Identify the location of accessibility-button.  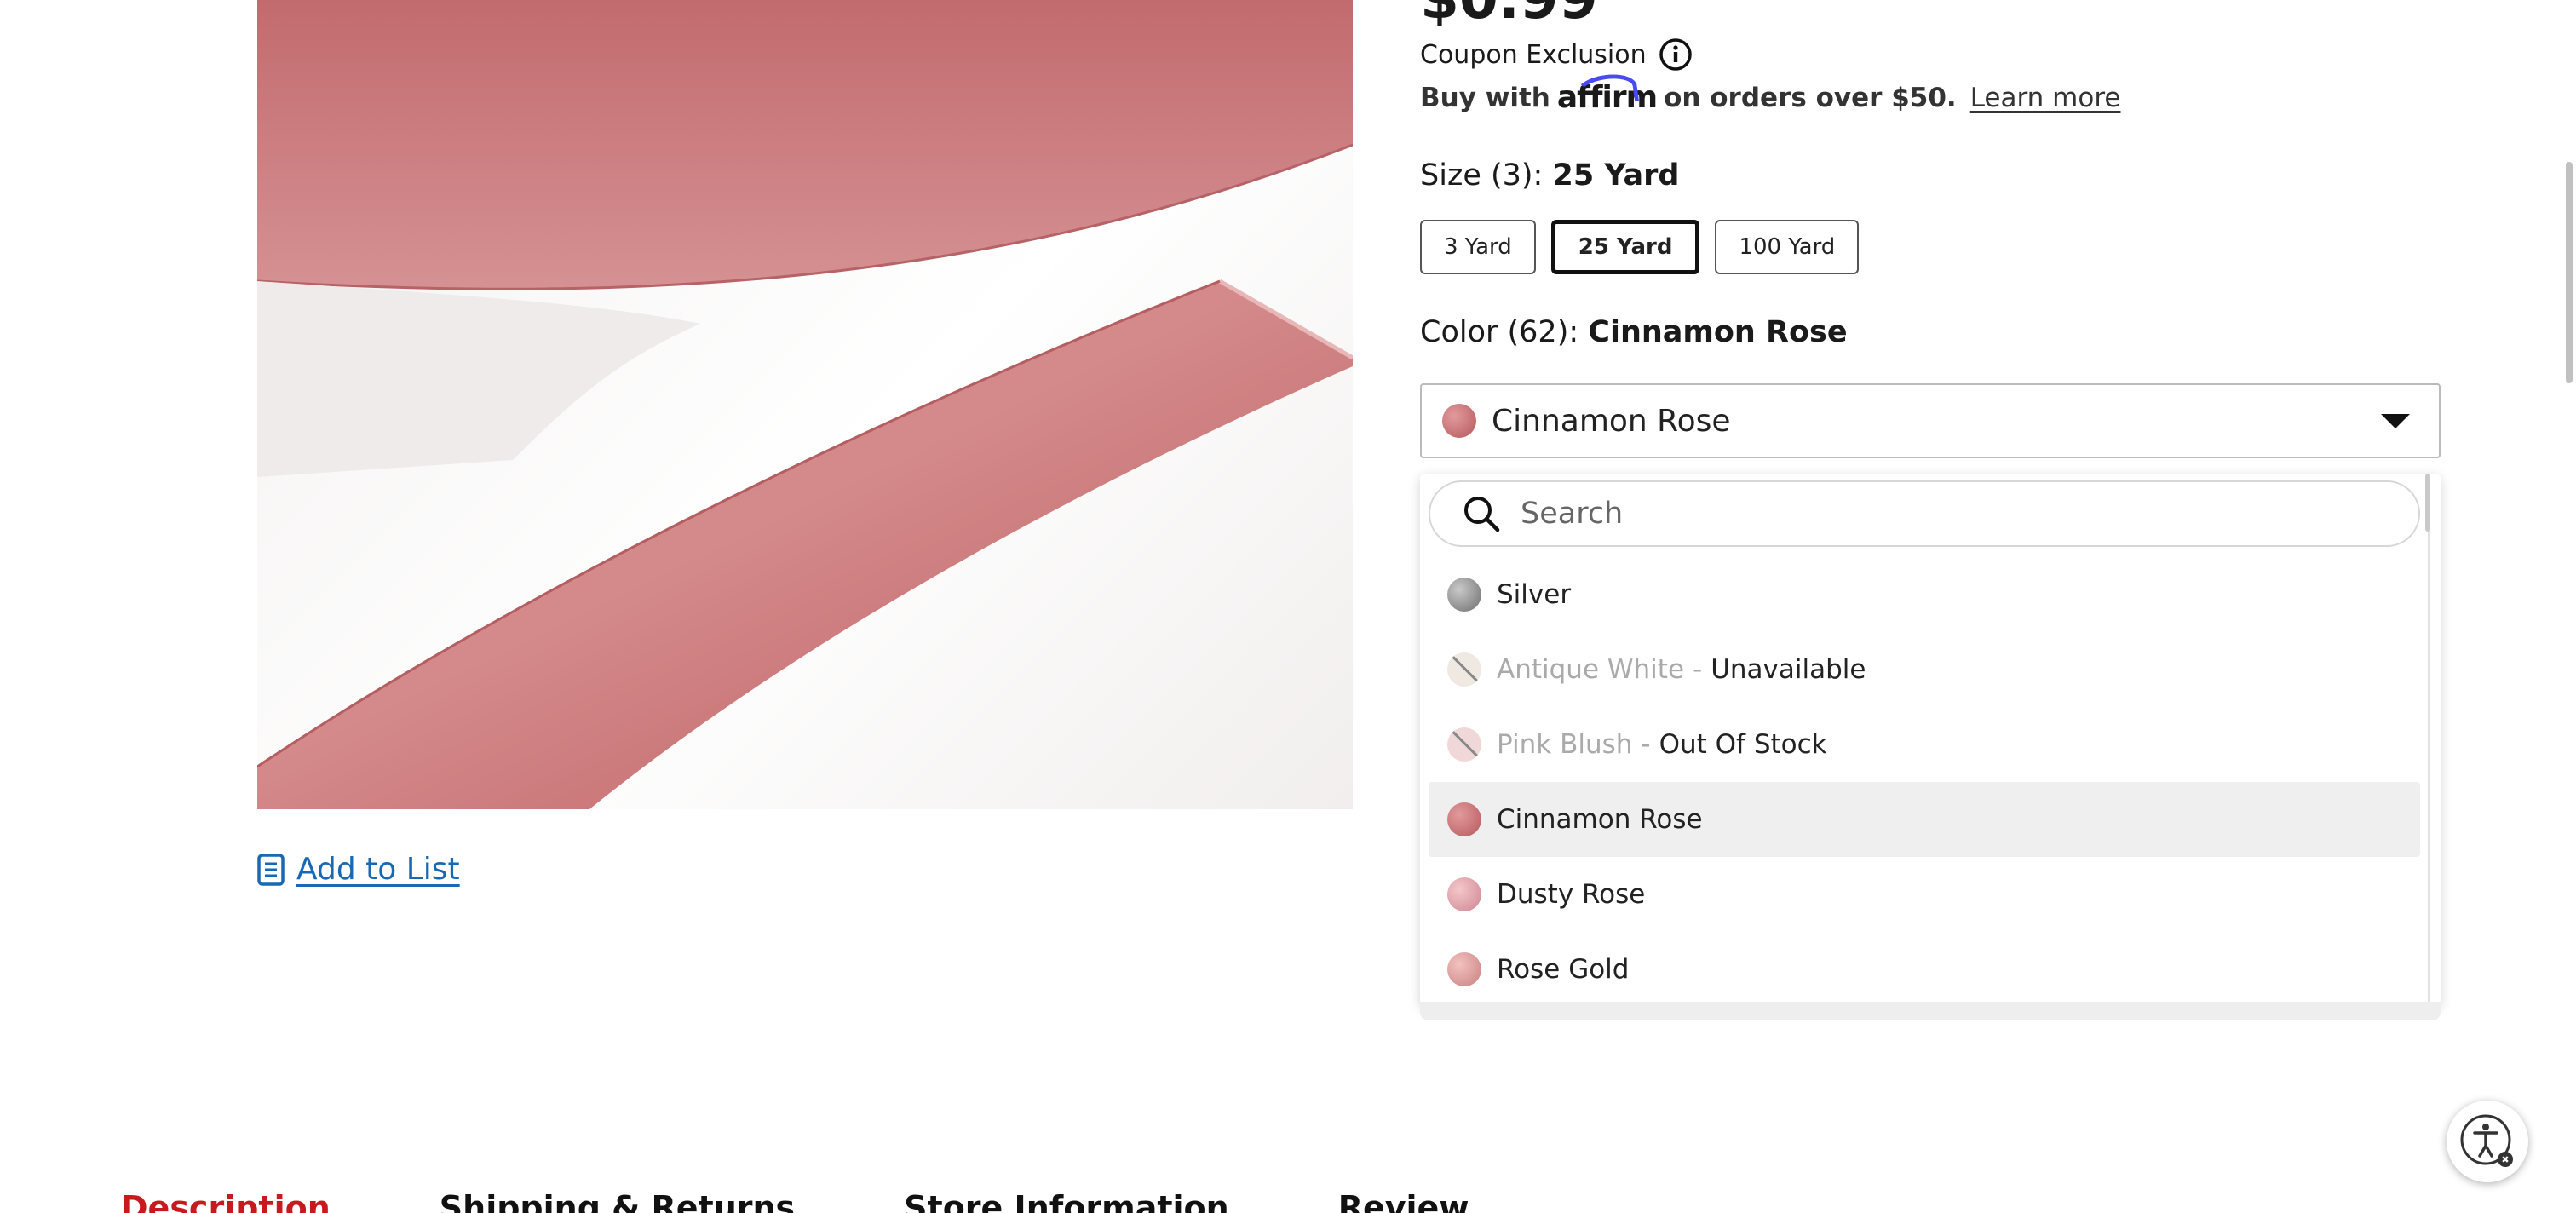
(2487, 1141).